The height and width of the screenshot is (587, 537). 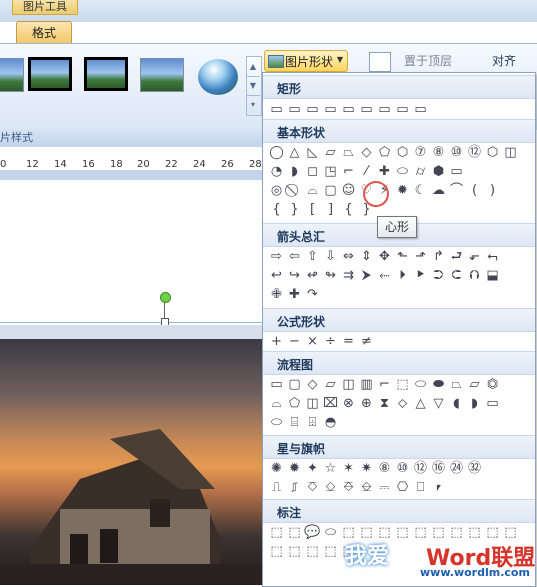 I want to click on shape-option-icon: △, so click(x=294, y=152).